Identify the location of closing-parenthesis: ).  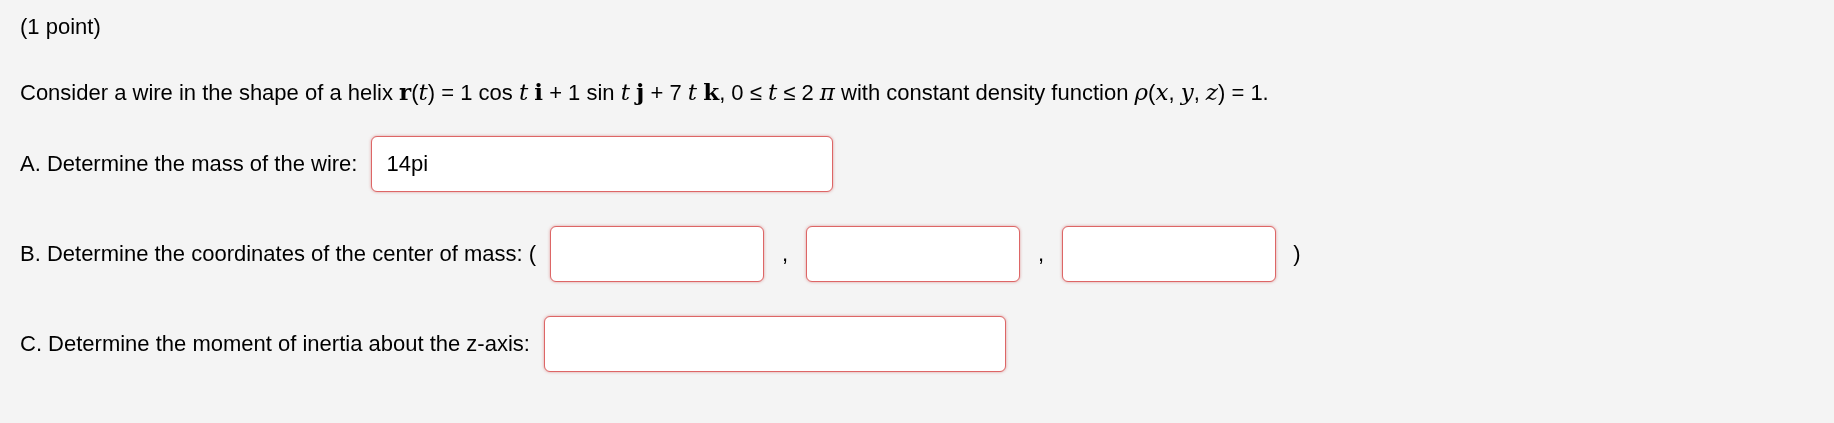
(1297, 254).